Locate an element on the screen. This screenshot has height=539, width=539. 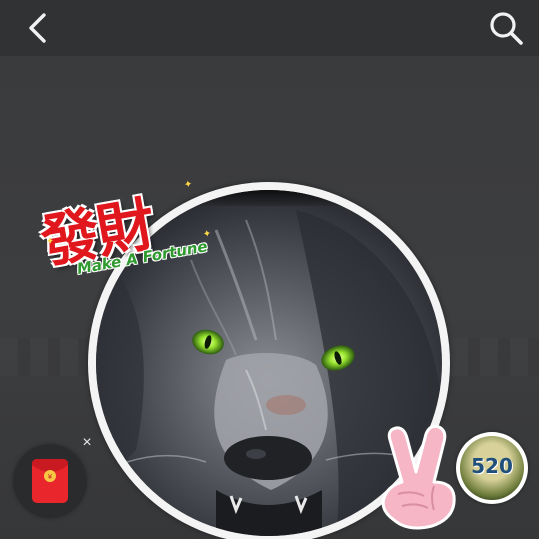
badge-text: 520 is located at coordinates (492, 466).